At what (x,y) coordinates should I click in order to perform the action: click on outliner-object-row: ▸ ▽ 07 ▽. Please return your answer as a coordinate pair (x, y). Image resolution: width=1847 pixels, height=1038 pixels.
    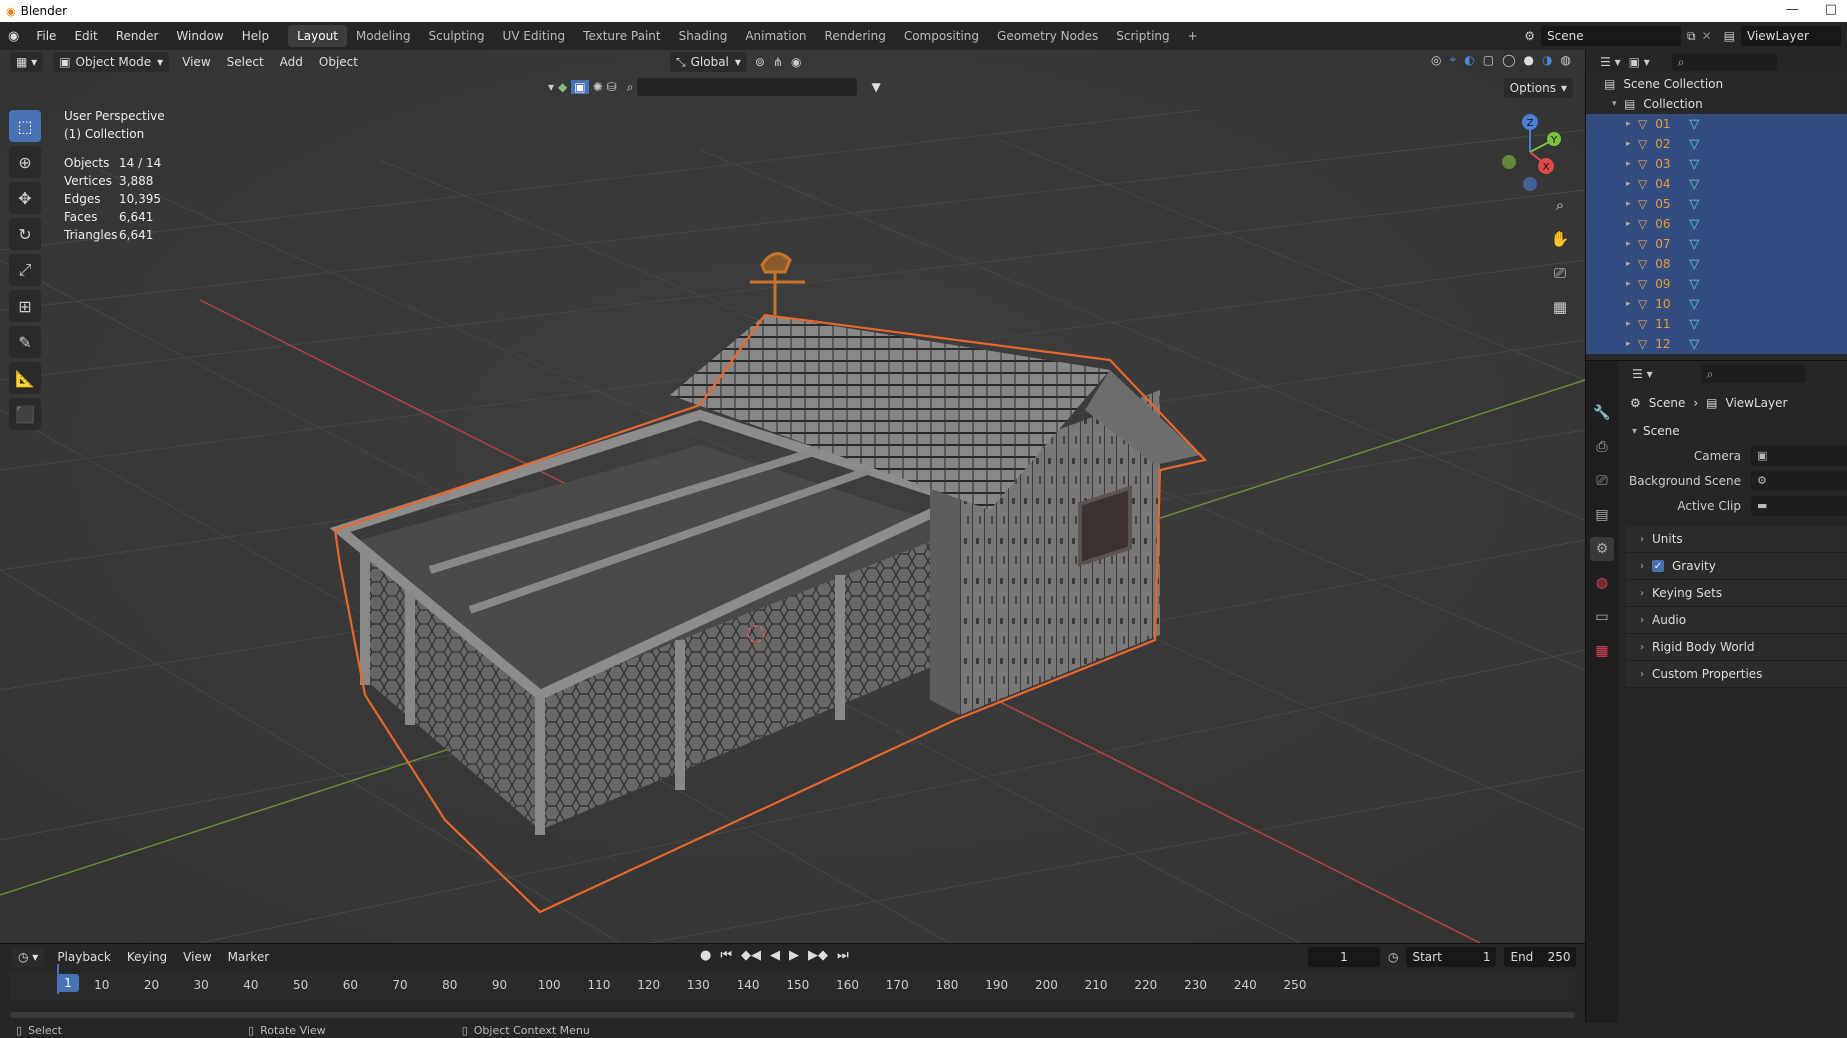
    Looking at the image, I should click on (1716, 244).